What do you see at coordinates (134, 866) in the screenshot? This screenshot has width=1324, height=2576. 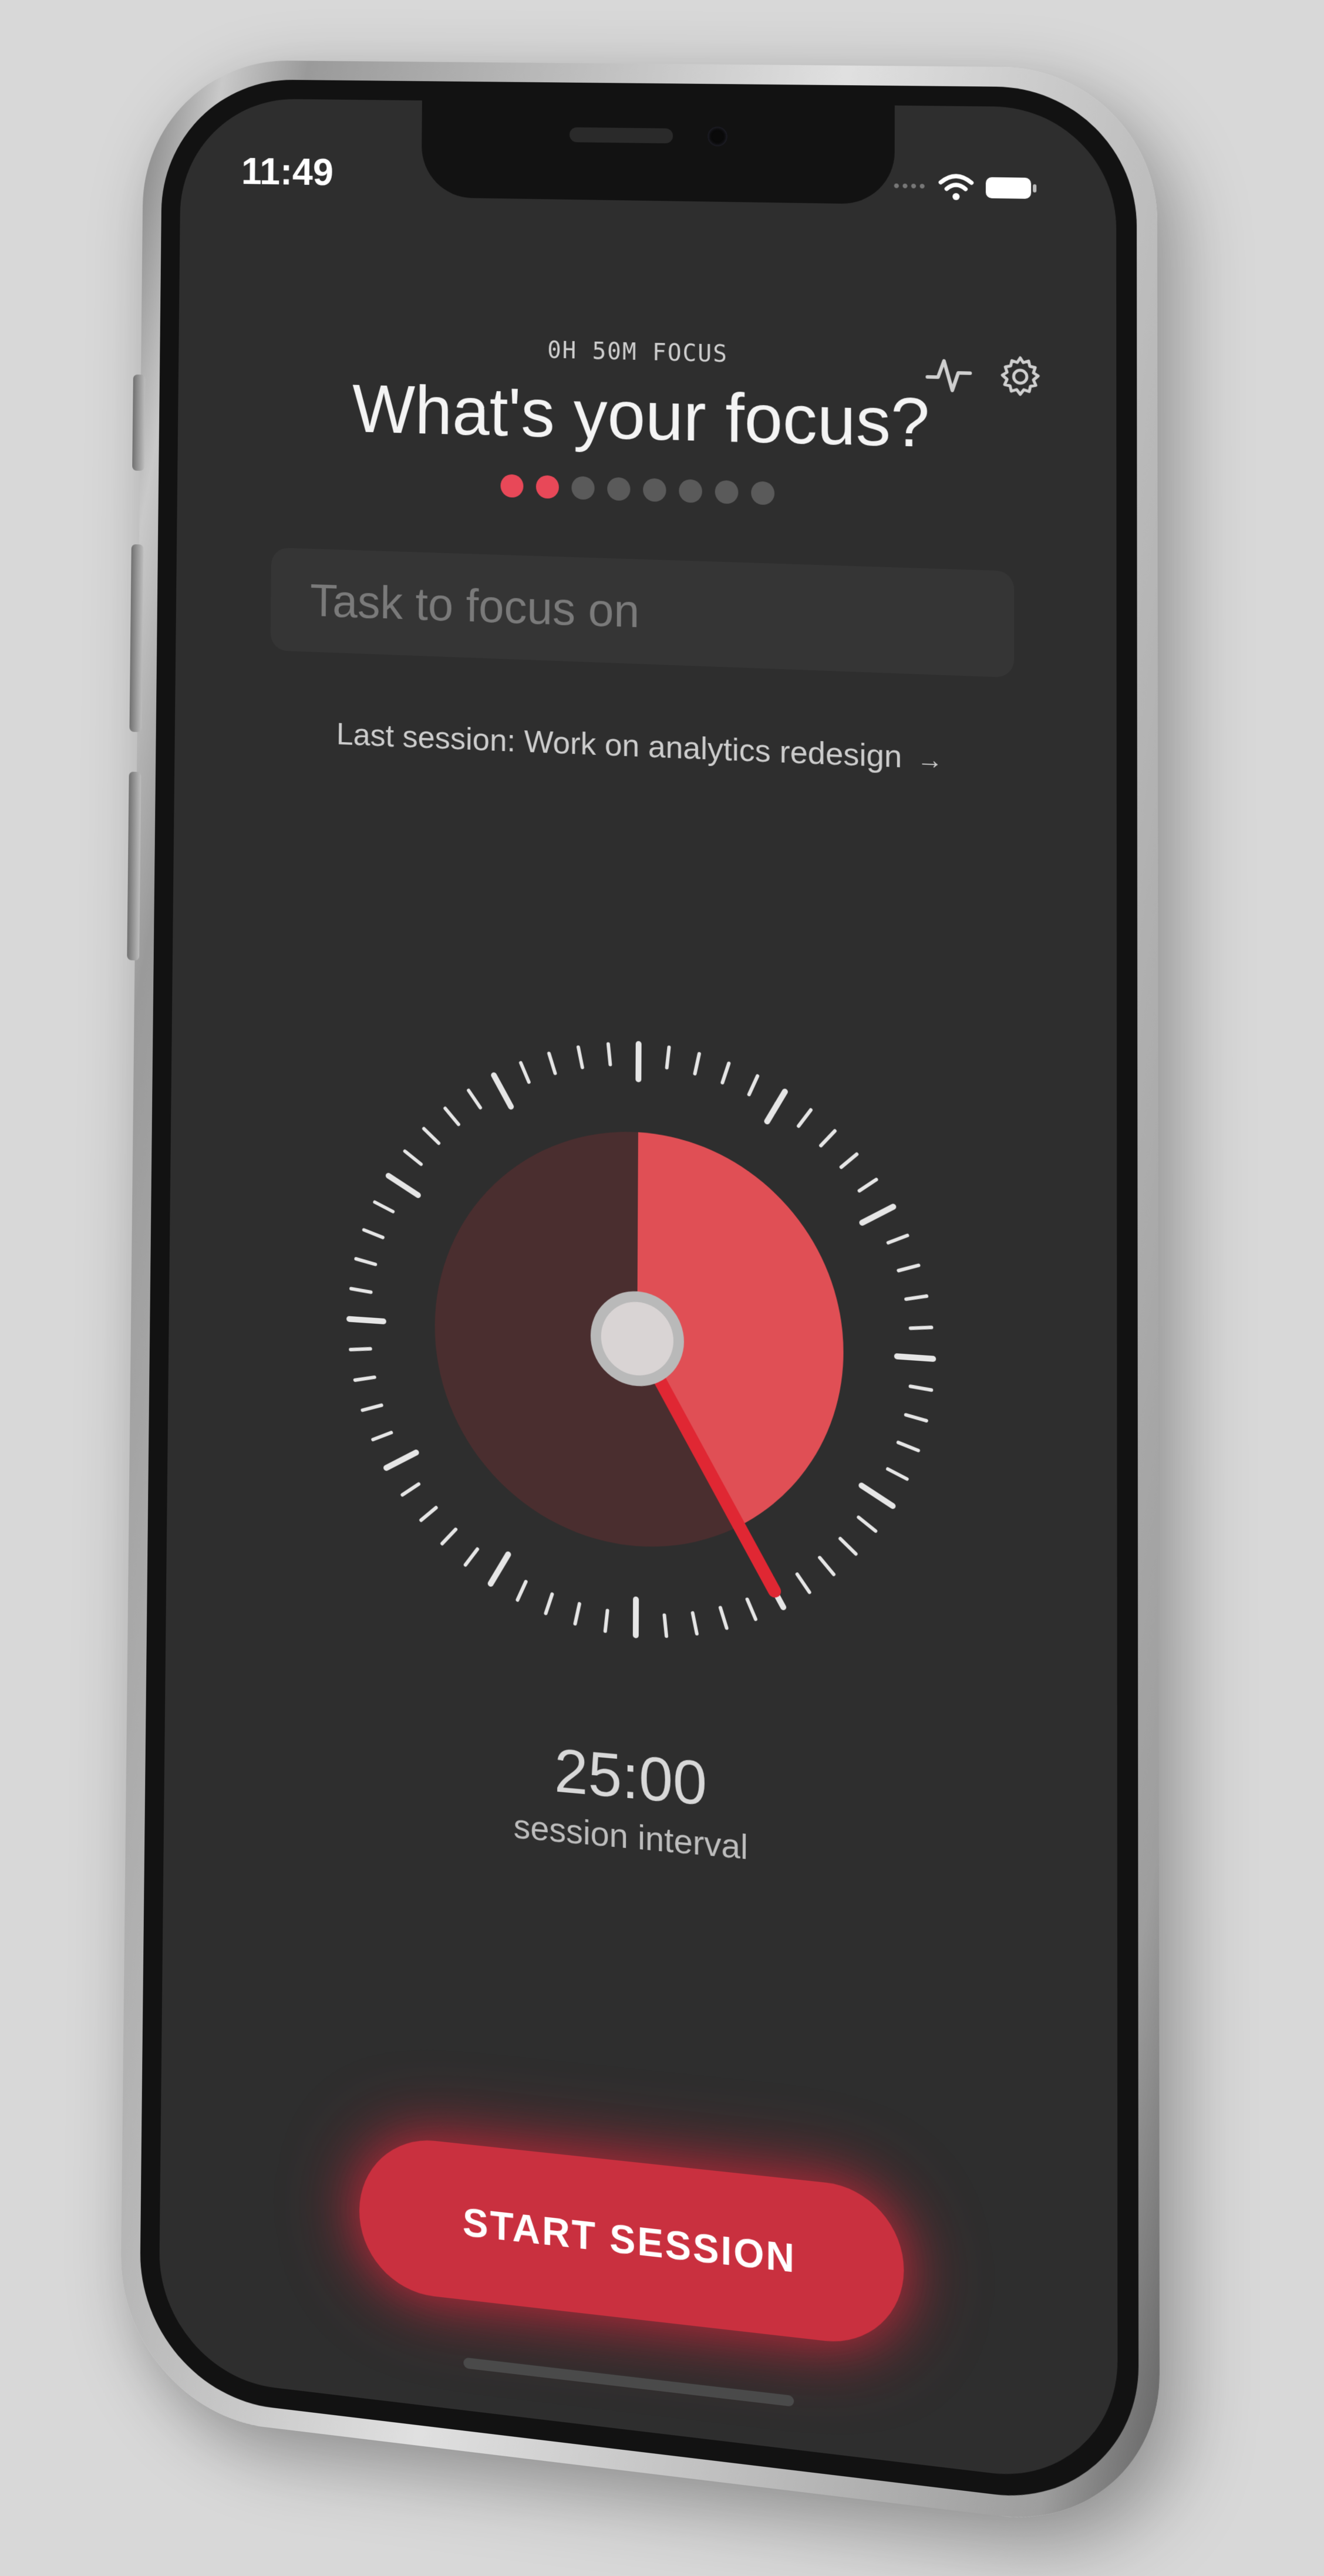 I see `volume-down-button` at bounding box center [134, 866].